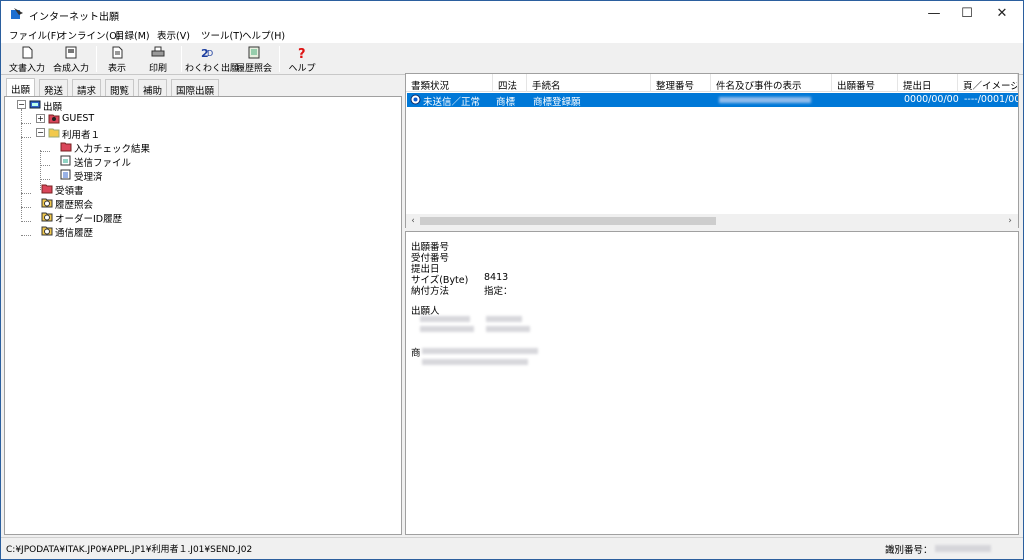 Image resolution: width=1024 pixels, height=560 pixels. I want to click on tab-international: 国際出願, so click(195, 88).